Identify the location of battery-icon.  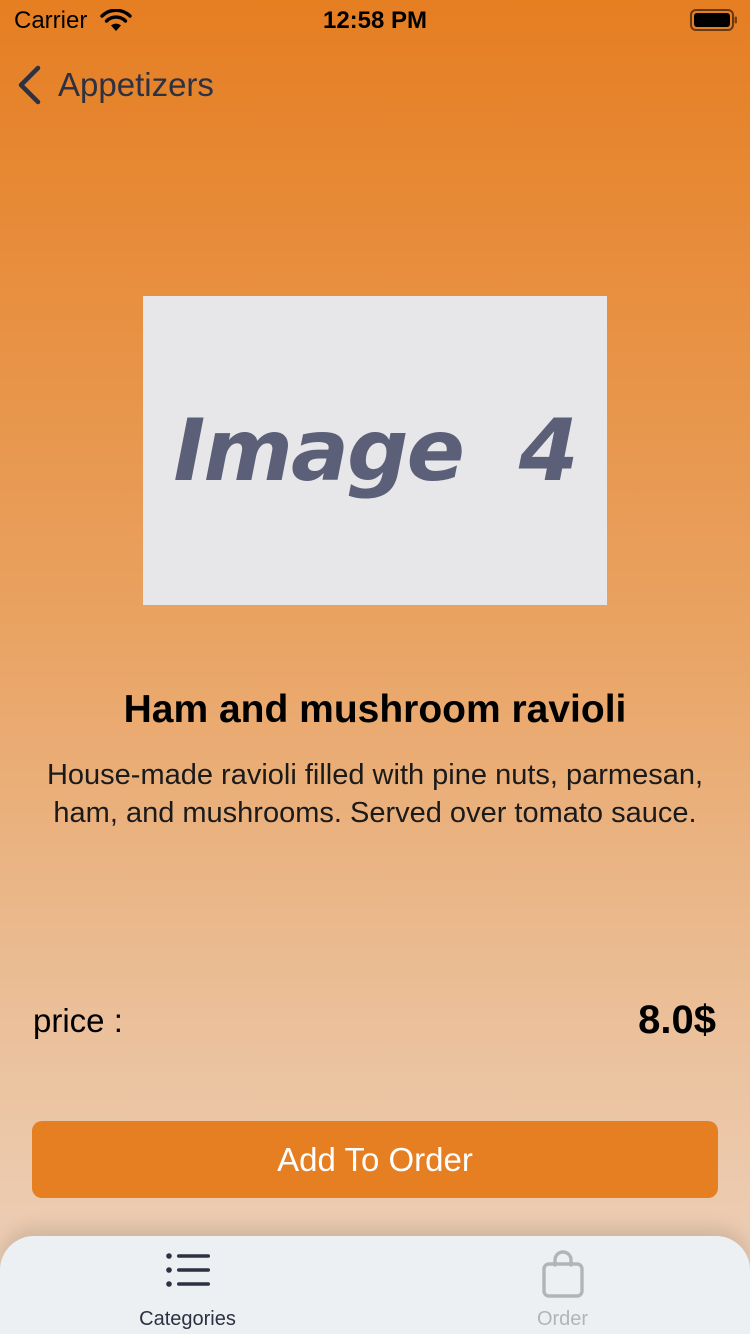
(713, 20).